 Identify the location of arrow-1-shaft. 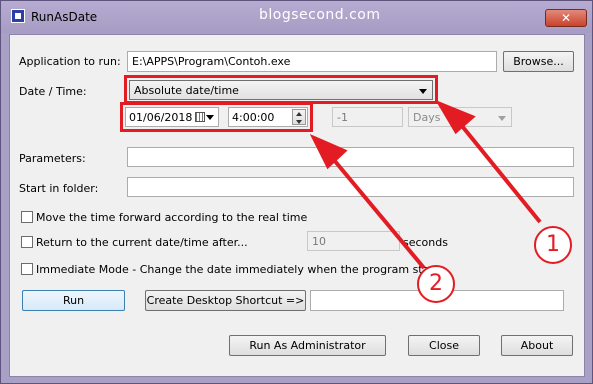
(501, 174).